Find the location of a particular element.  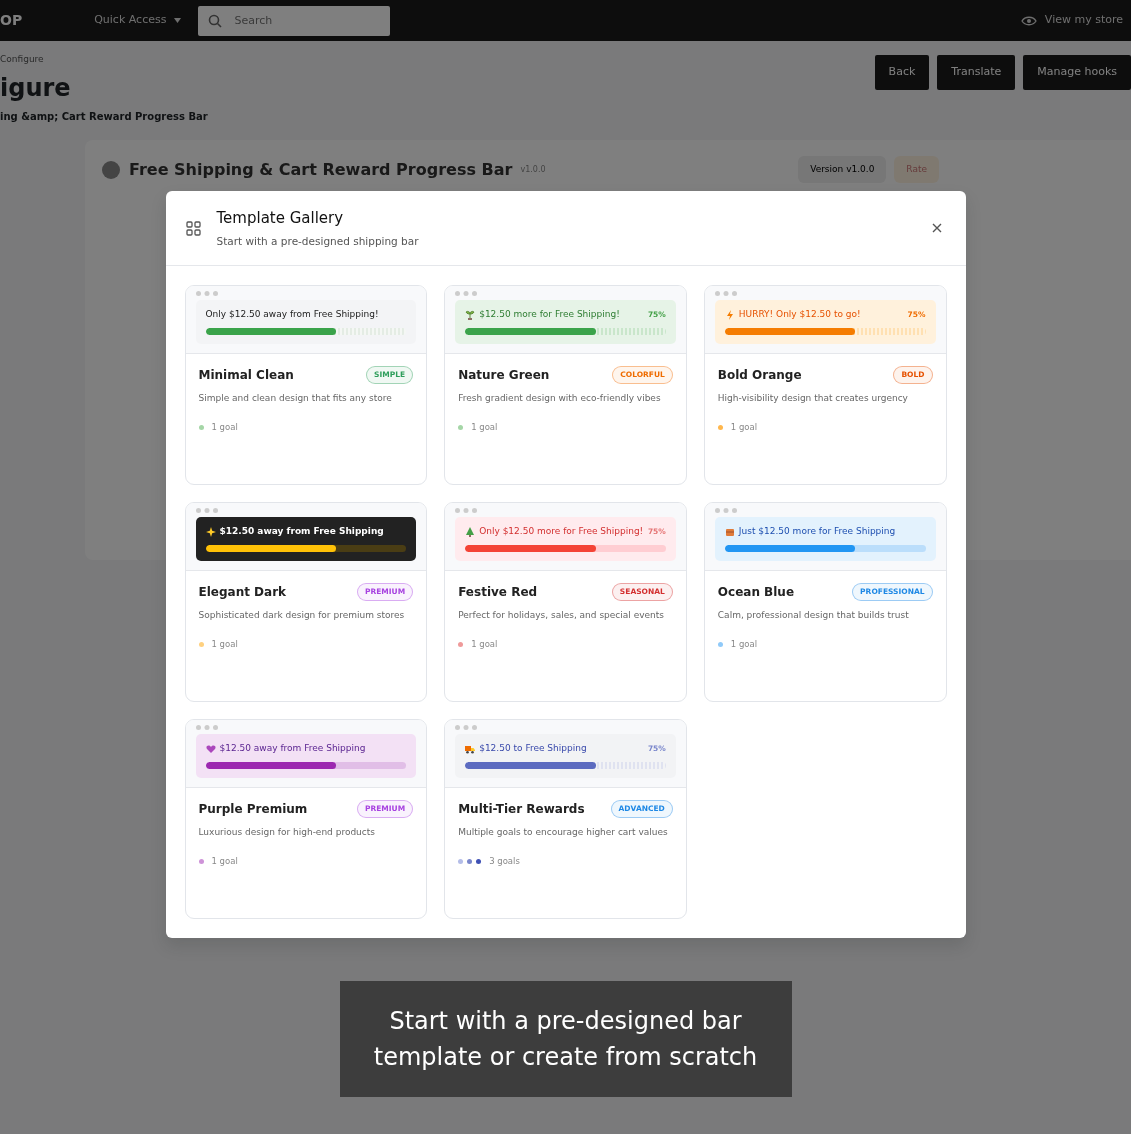

header-button: Translate is located at coordinates (976, 72).